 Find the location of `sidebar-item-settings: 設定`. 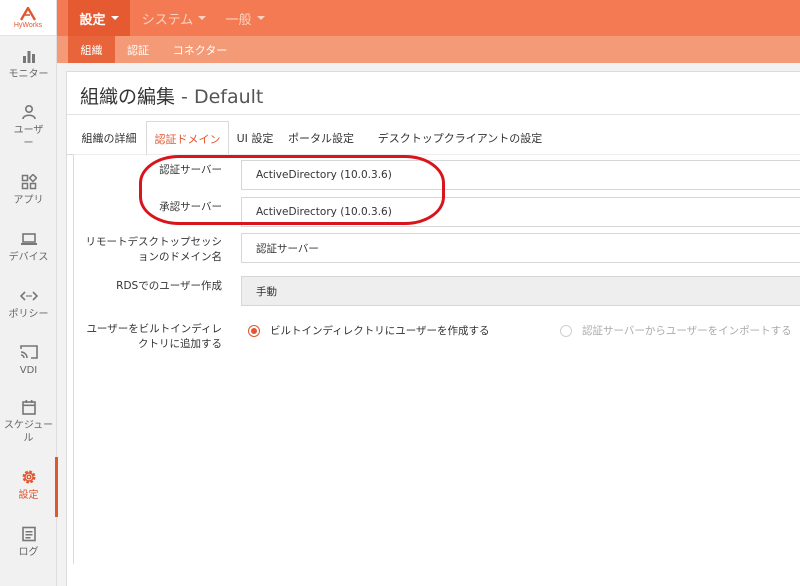

sidebar-item-settings: 設定 is located at coordinates (29, 487).